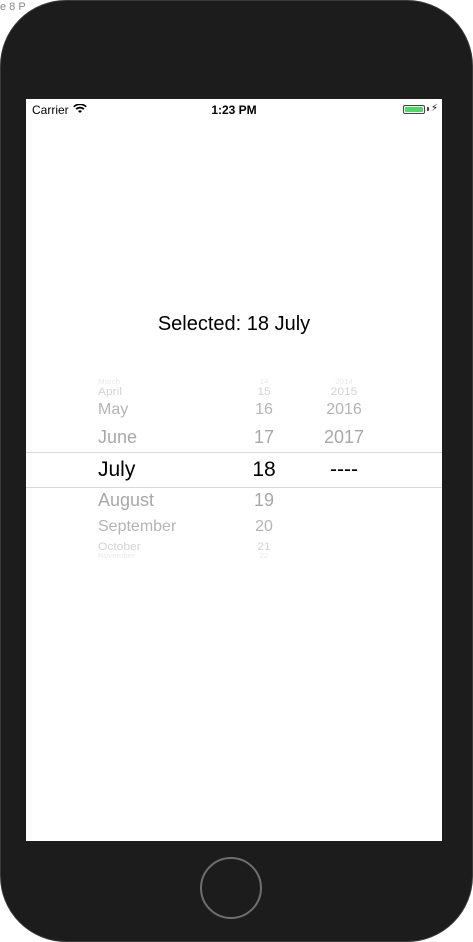 This screenshot has height=942, width=473. I want to click on picker-selection-top-line, so click(234, 452).